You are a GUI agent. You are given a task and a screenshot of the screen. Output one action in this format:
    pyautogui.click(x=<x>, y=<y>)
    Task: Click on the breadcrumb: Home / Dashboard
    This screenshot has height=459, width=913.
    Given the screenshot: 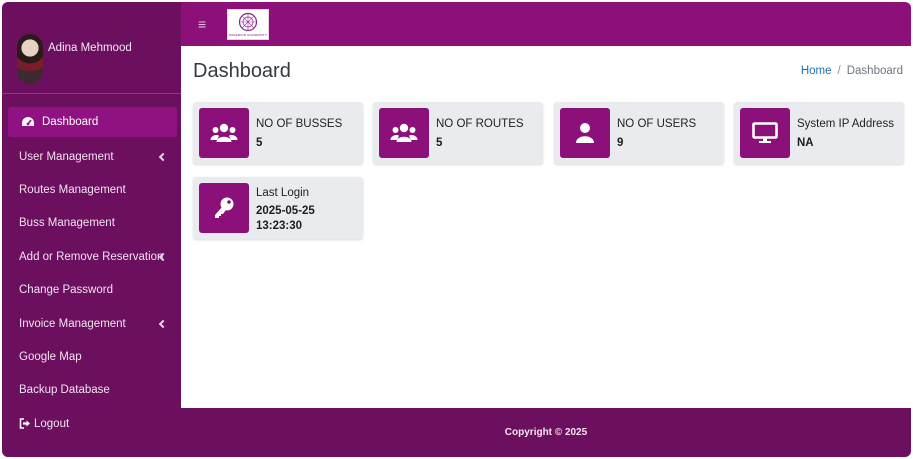 What is the action you would take?
    pyautogui.click(x=852, y=71)
    